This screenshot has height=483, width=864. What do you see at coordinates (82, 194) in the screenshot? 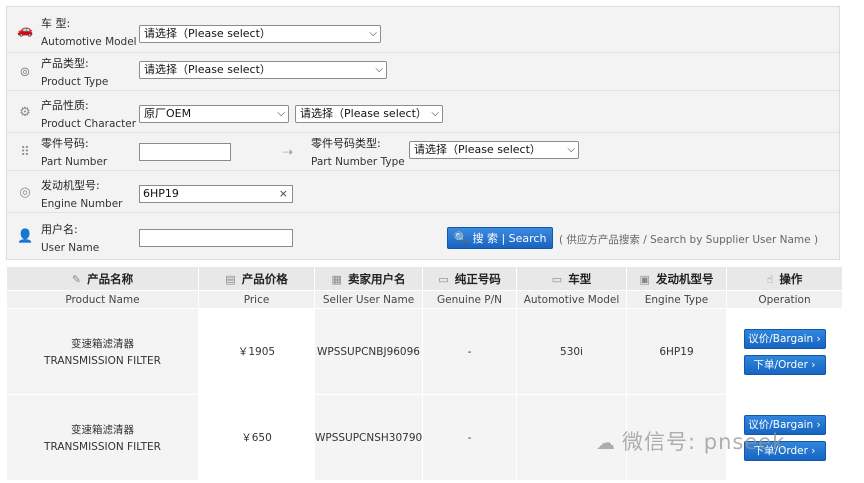
I see `engine-number-label: 发动机型号: Engine Number` at bounding box center [82, 194].